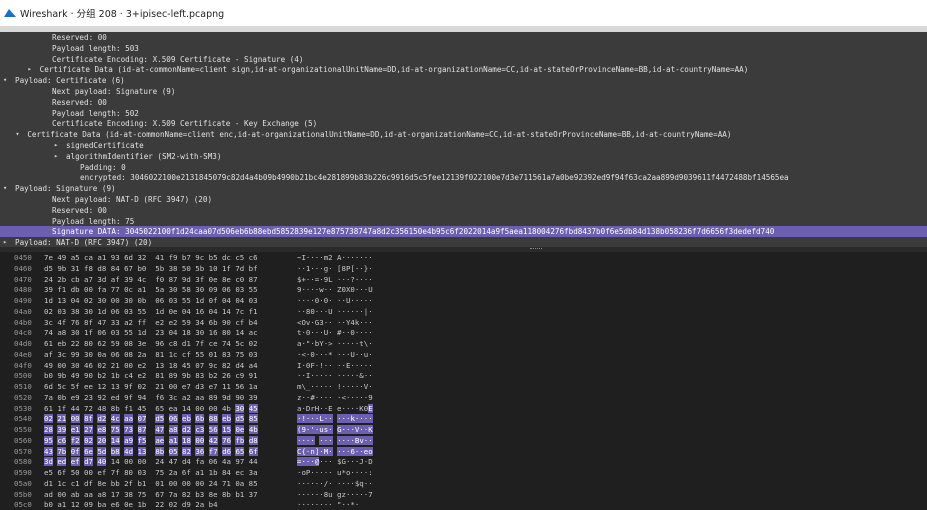  Describe the element at coordinates (335, 472) in the screenshot. I see `hex-ascii: ·oP····· u*o····:` at that location.